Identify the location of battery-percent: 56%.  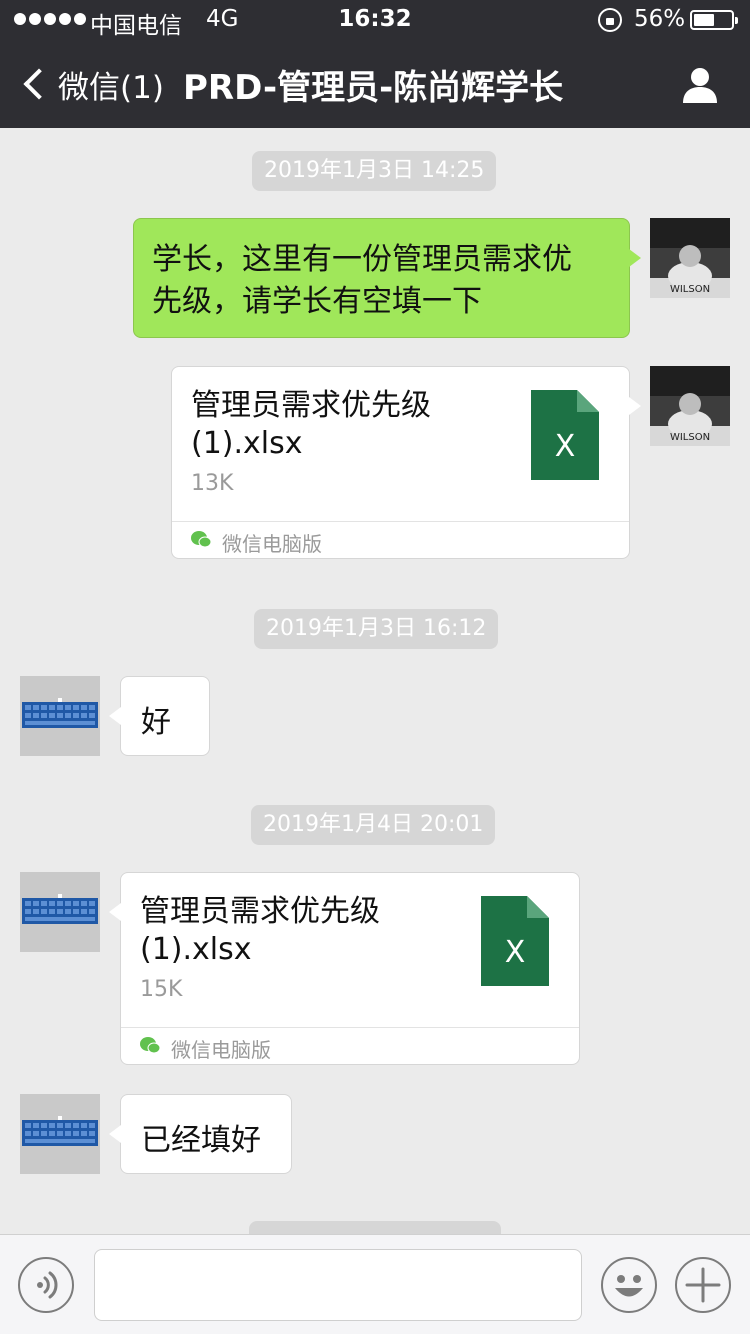
(660, 19).